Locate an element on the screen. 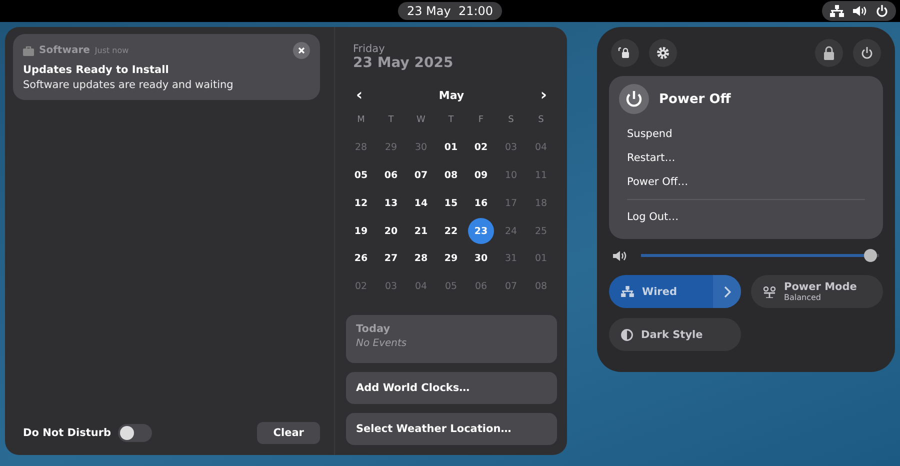  settings-button is located at coordinates (663, 53).